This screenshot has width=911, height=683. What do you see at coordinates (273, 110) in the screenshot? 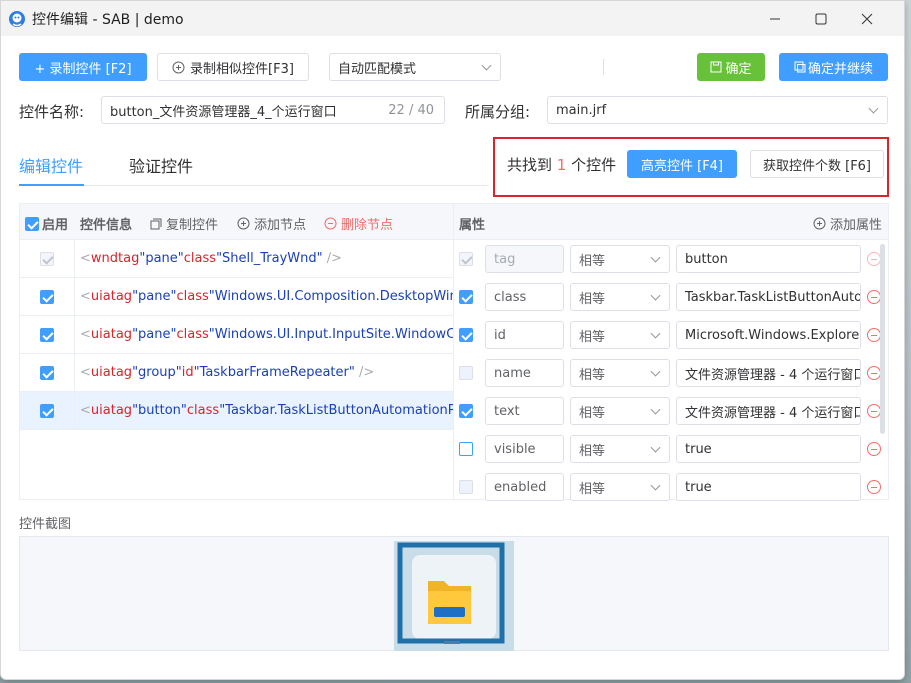
I see `control-name-input: button_文件资源管理器_4_个运行窗口 22 / 40` at bounding box center [273, 110].